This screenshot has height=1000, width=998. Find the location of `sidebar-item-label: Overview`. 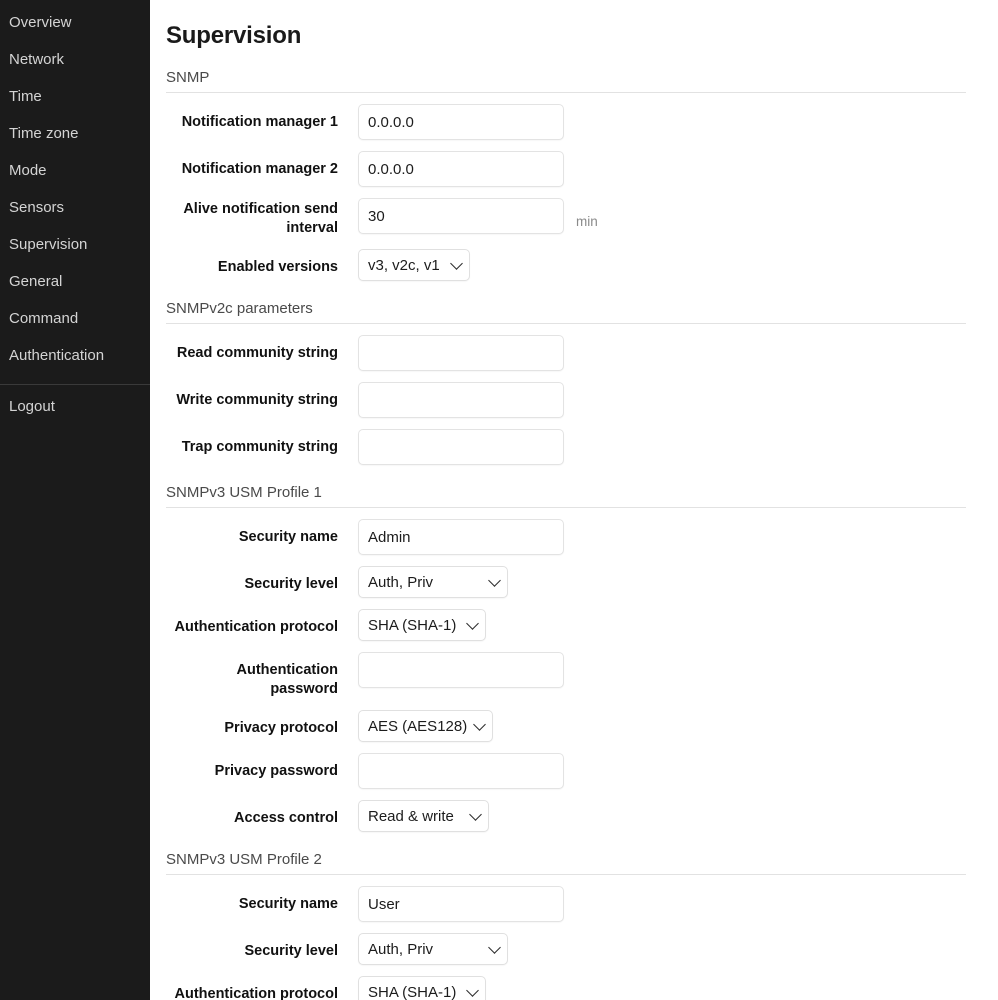

sidebar-item-label: Overview is located at coordinates (40, 22).